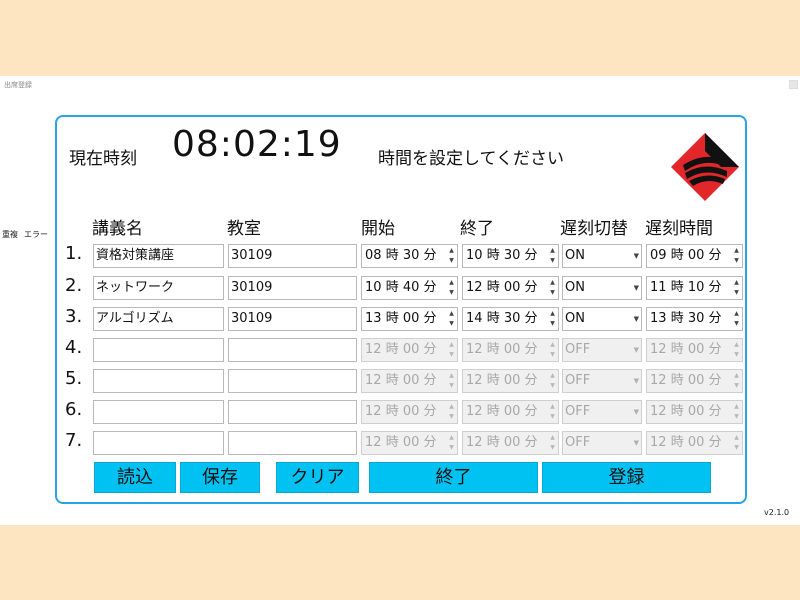 This screenshot has height=600, width=800. What do you see at coordinates (694, 319) in the screenshot?
I see `late-time-spinner: 13 時 30 分 ▲ ▼` at bounding box center [694, 319].